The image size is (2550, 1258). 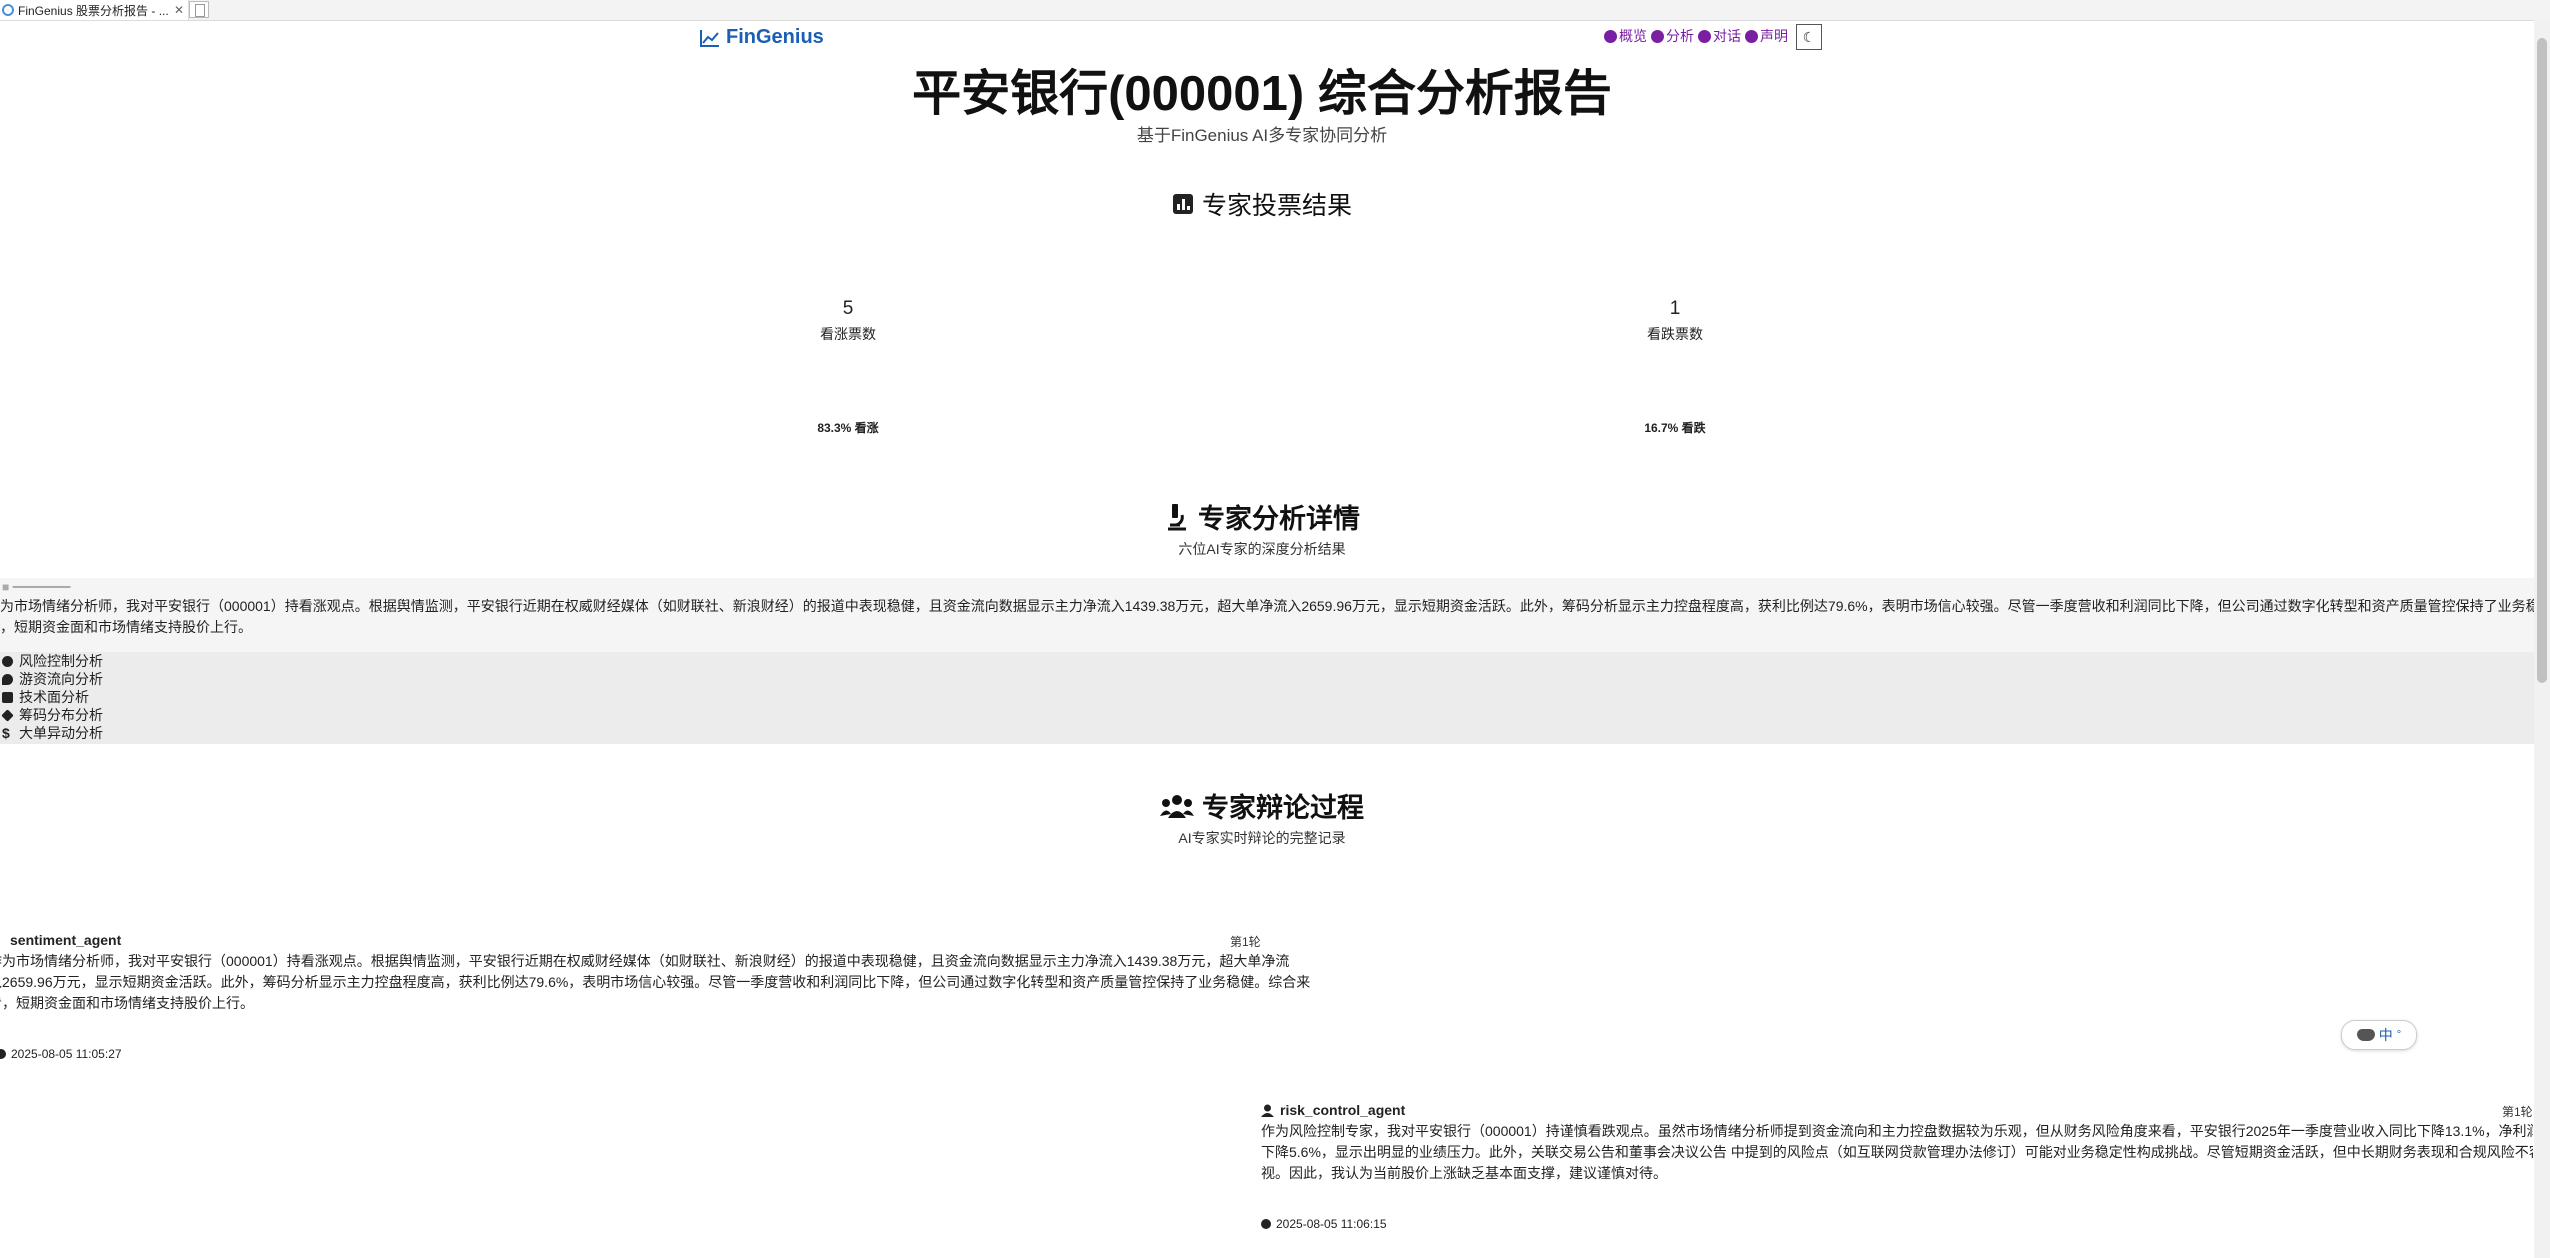 What do you see at coordinates (6, 733) in the screenshot?
I see `dollar-icon: $` at bounding box center [6, 733].